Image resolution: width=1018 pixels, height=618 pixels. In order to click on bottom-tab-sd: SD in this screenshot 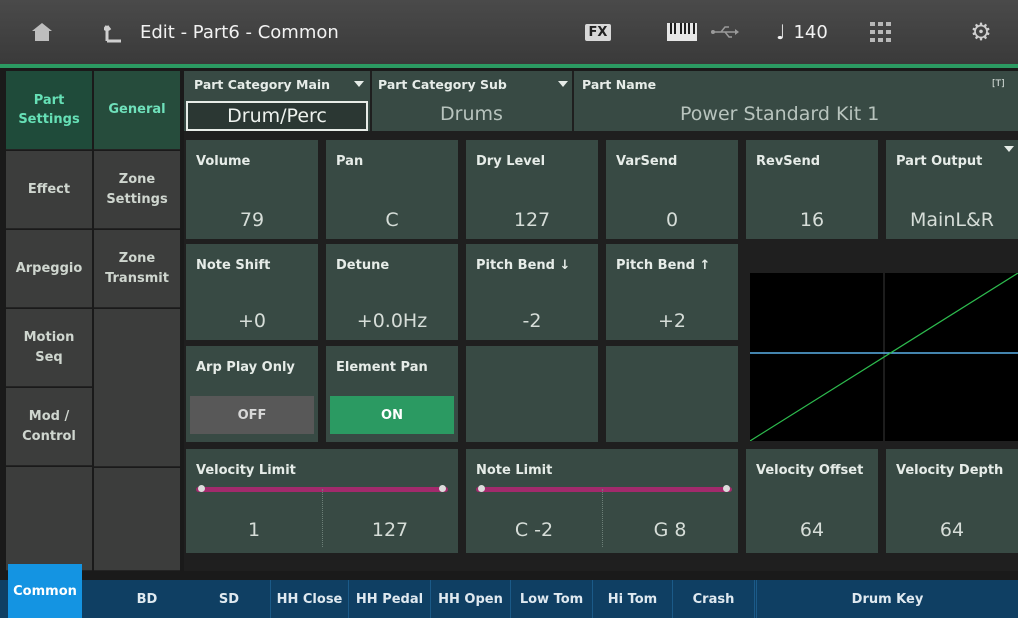, I will do `click(229, 599)`.